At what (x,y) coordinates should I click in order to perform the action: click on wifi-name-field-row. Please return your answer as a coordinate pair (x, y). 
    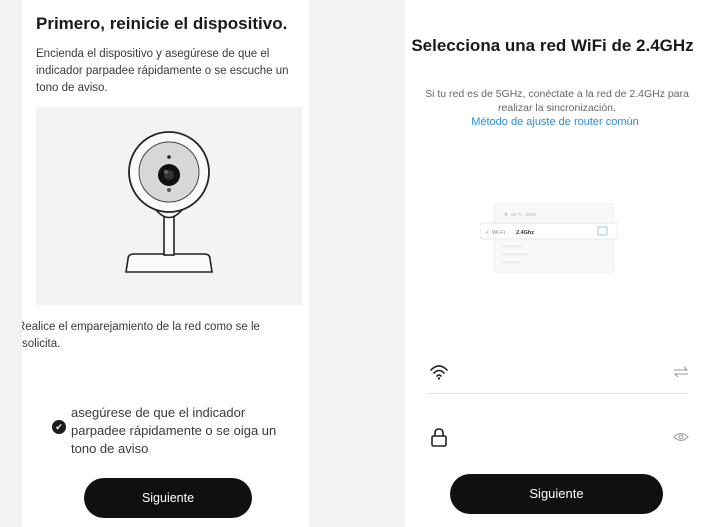
    Looking at the image, I should click on (558, 372).